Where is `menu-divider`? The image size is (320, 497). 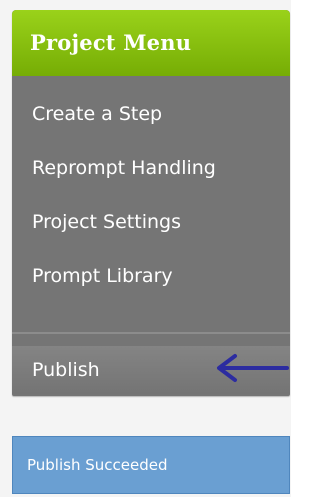 menu-divider is located at coordinates (151, 333).